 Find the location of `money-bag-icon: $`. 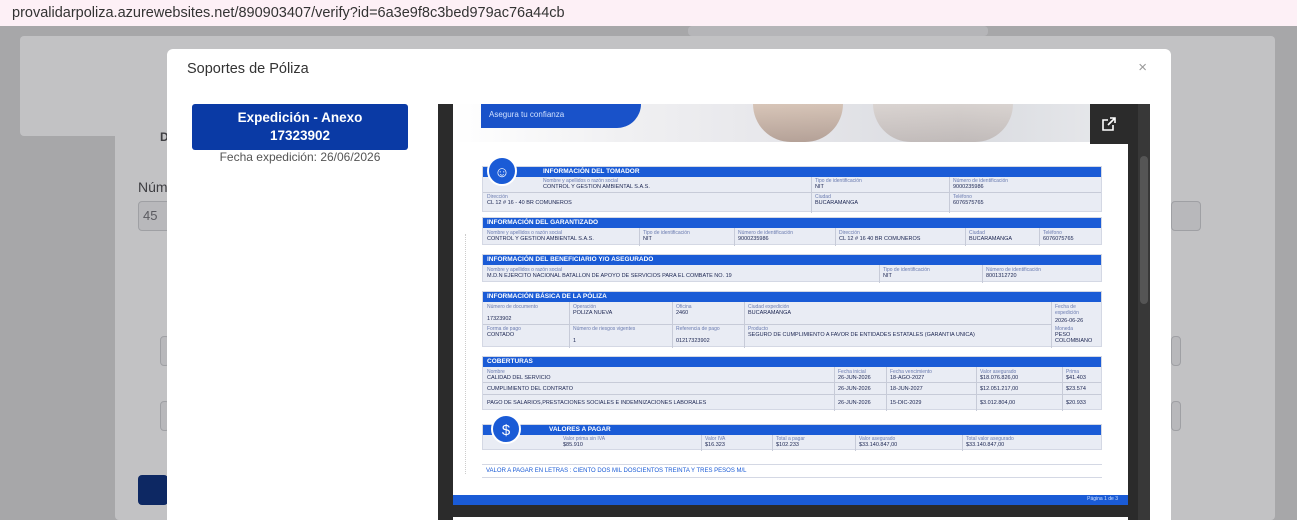

money-bag-icon: $ is located at coordinates (506, 429).